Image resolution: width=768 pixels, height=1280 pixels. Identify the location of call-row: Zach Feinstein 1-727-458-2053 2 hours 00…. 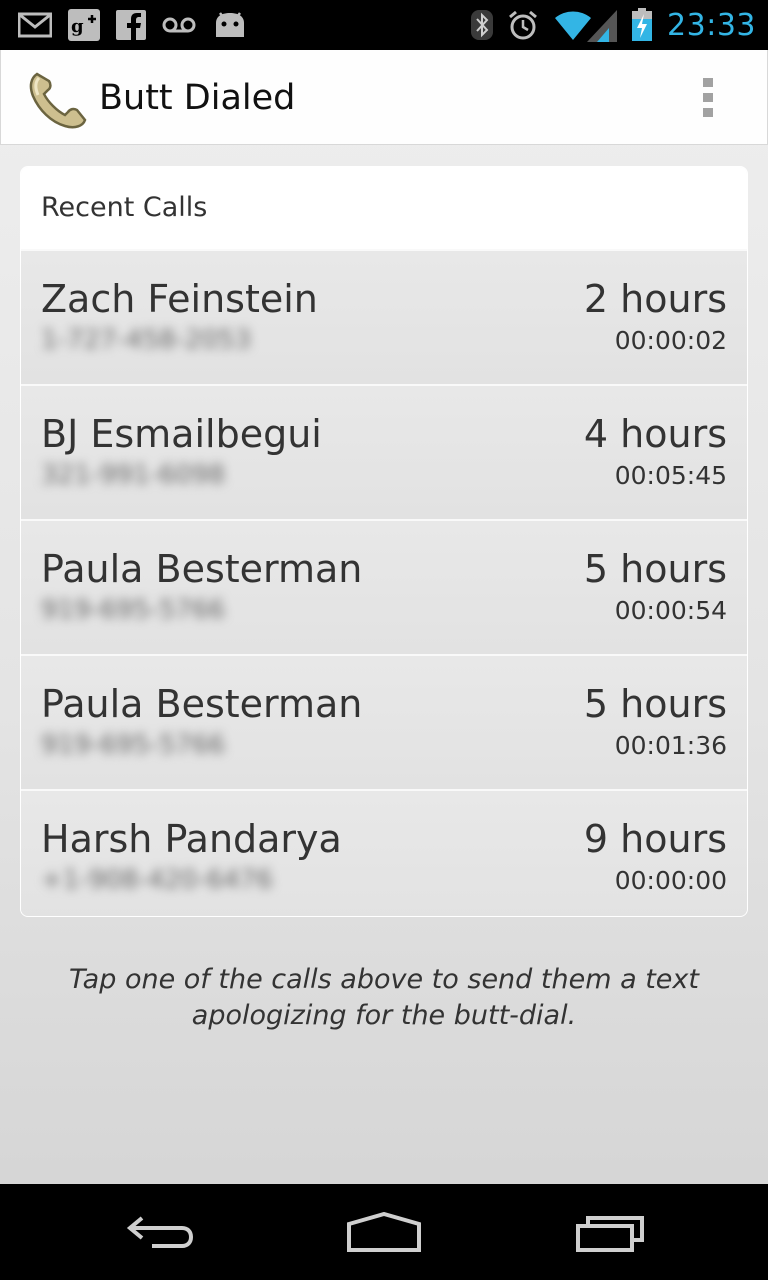
(384, 316).